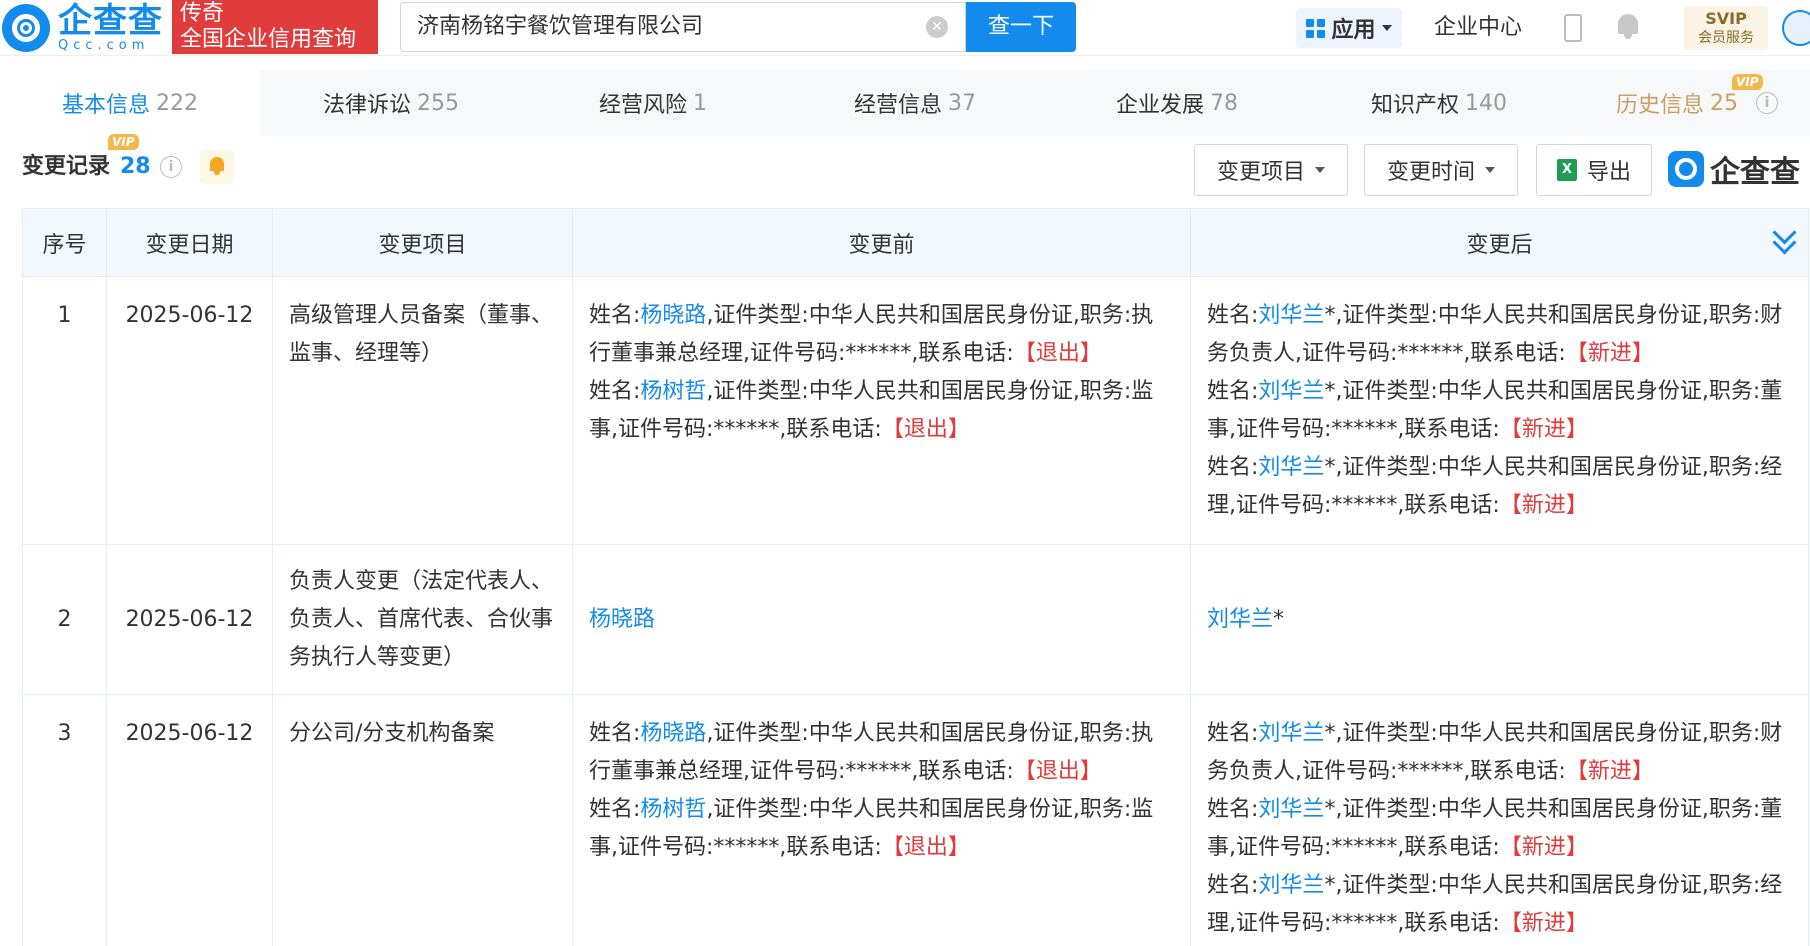  Describe the element at coordinates (1271, 170) in the screenshot. I see `filter-change-item-dropdown: 变更项目` at that location.